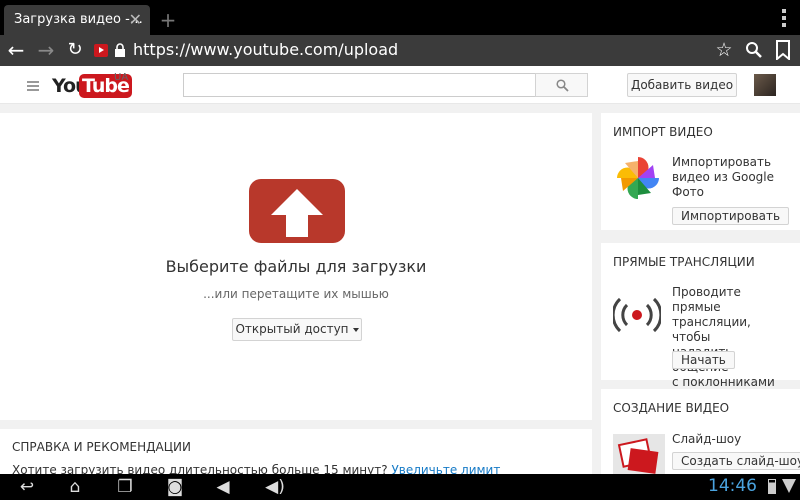 The height and width of the screenshot is (500, 800). What do you see at coordinates (135, 20) in the screenshot?
I see `tab-close-icon: ✕` at bounding box center [135, 20].